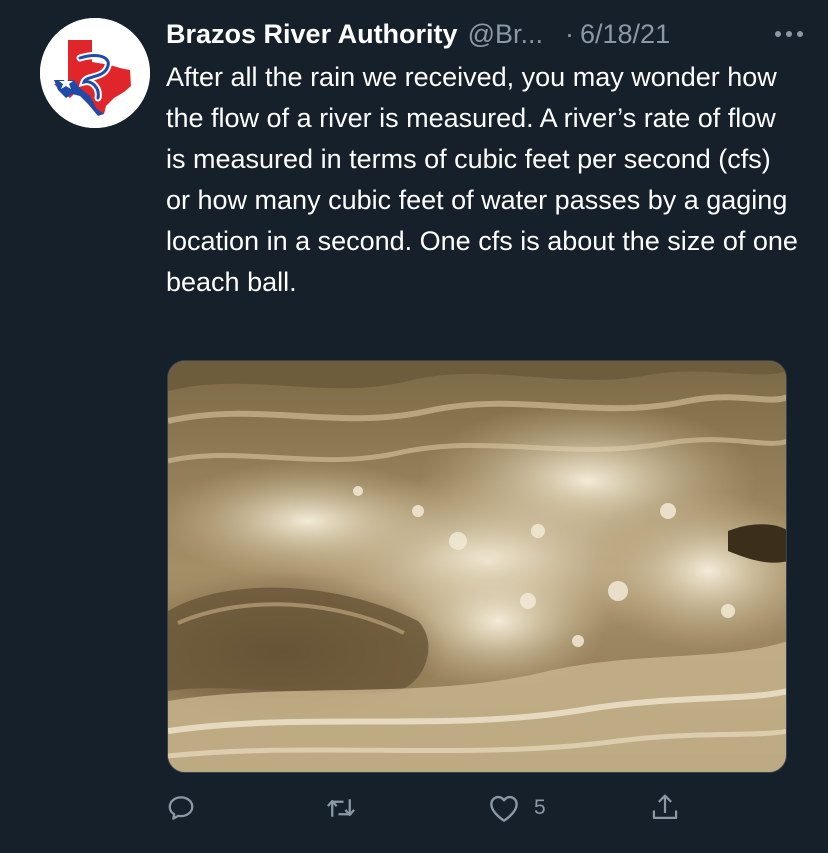 This screenshot has width=828, height=853. Describe the element at coordinates (540, 807) in the screenshot. I see `like-count: 5` at that location.